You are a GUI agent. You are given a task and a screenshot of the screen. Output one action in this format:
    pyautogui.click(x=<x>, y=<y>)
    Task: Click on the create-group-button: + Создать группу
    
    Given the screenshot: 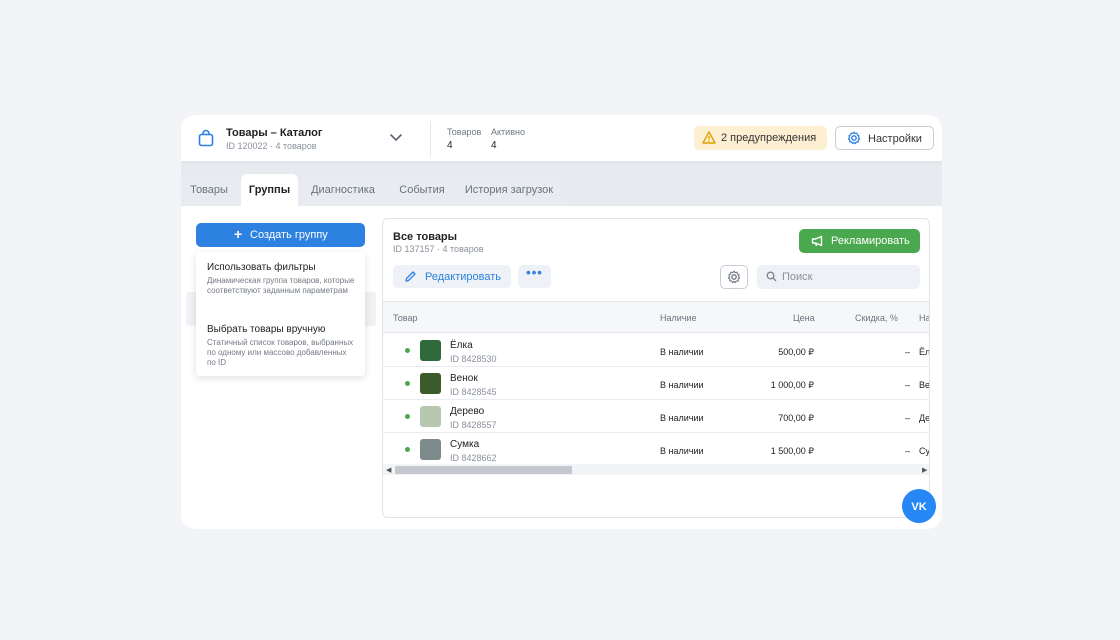 What is the action you would take?
    pyautogui.click(x=280, y=235)
    